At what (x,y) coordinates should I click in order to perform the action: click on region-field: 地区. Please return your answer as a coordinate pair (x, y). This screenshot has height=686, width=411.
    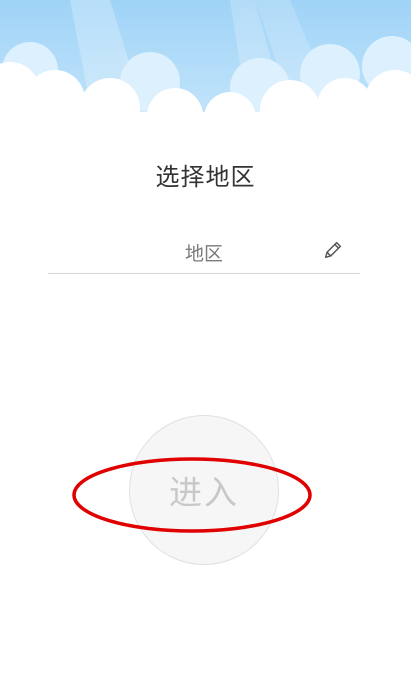
    Looking at the image, I should click on (204, 252).